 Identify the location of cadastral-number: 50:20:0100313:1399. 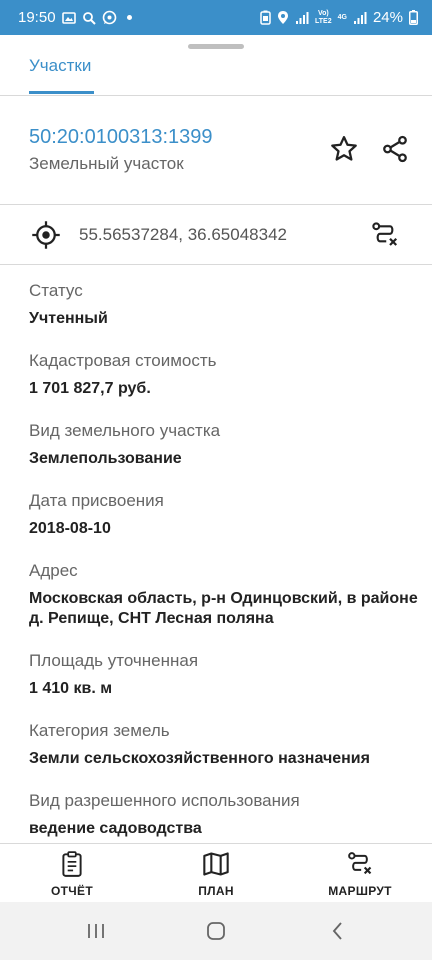
(121, 137).